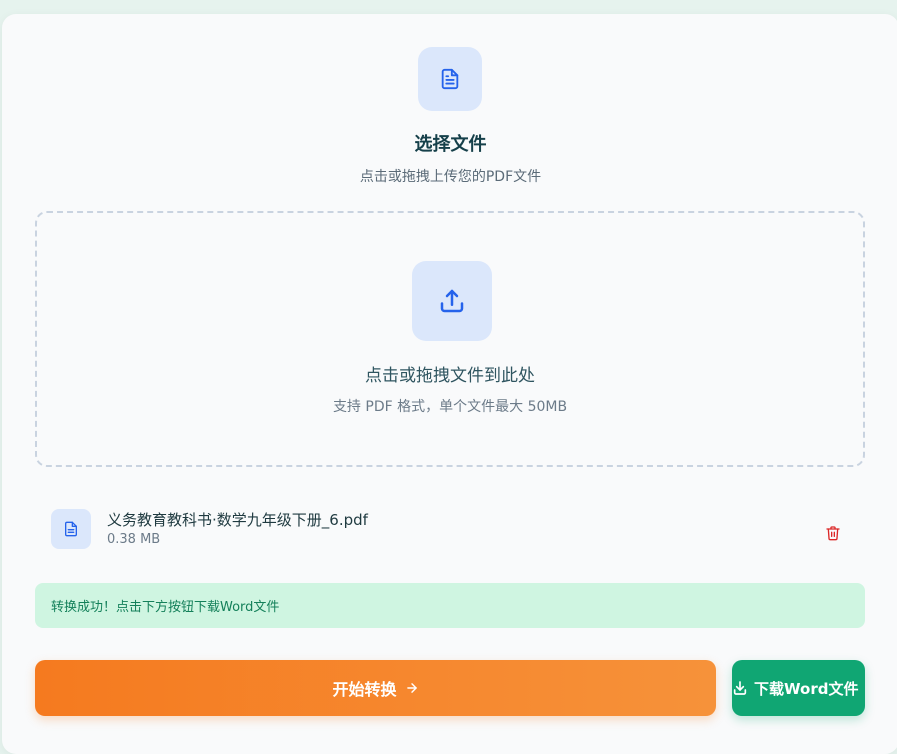 This screenshot has height=754, width=897. What do you see at coordinates (450, 527) in the screenshot?
I see `selected-file-item: 义务教育教科书·数学九年级下册_6.pdf 0.38 MB` at bounding box center [450, 527].